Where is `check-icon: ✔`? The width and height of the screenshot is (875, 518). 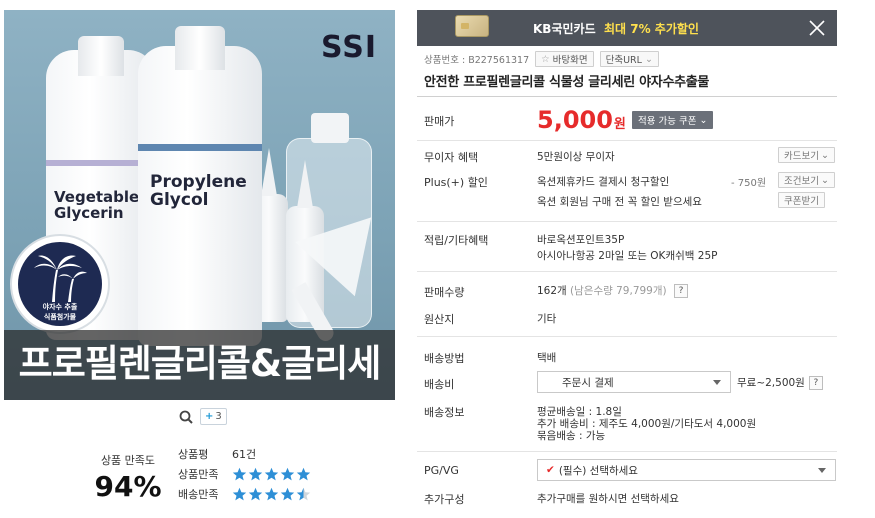 check-icon: ✔ is located at coordinates (550, 470).